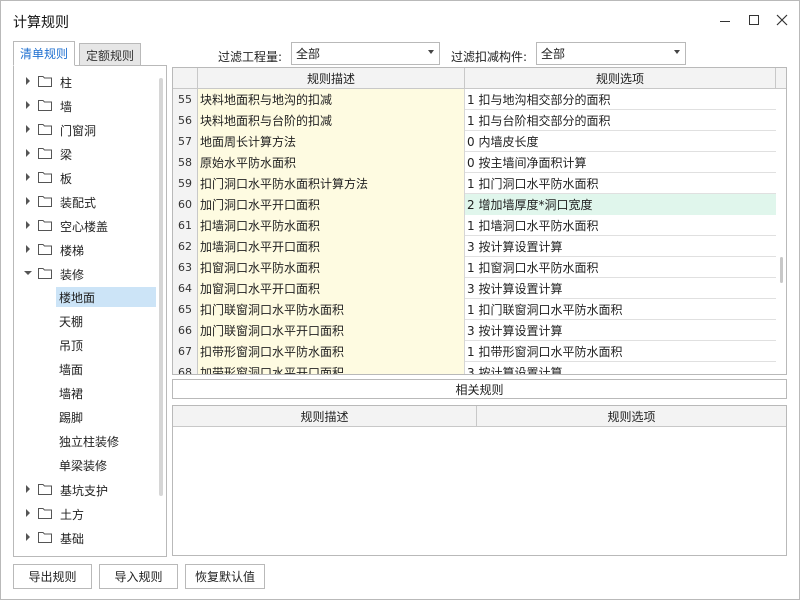 This screenshot has height=600, width=800. What do you see at coordinates (781, 231) in the screenshot?
I see `grid-scrollbar` at bounding box center [781, 231].